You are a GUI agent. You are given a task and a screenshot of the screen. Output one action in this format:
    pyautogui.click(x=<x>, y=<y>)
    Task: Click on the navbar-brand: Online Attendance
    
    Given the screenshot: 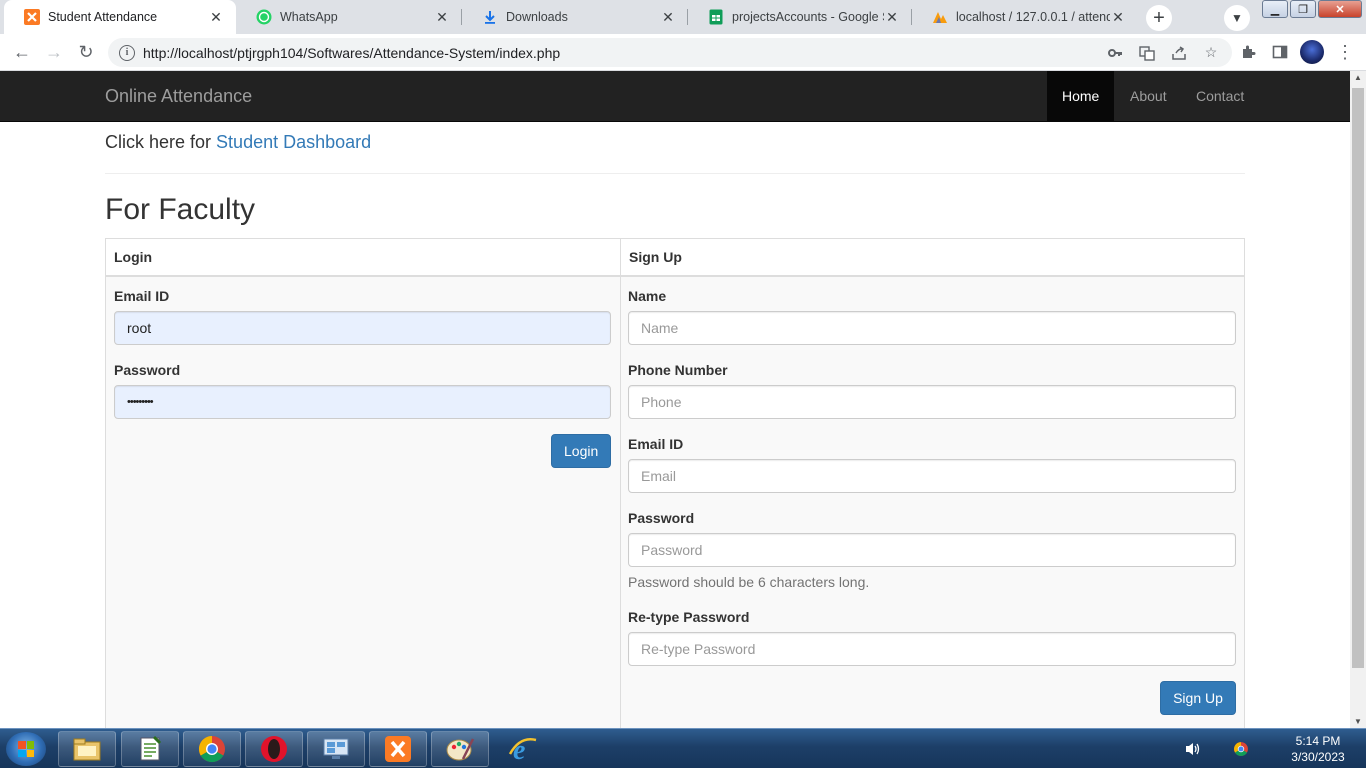 What is the action you would take?
    pyautogui.click(x=178, y=96)
    